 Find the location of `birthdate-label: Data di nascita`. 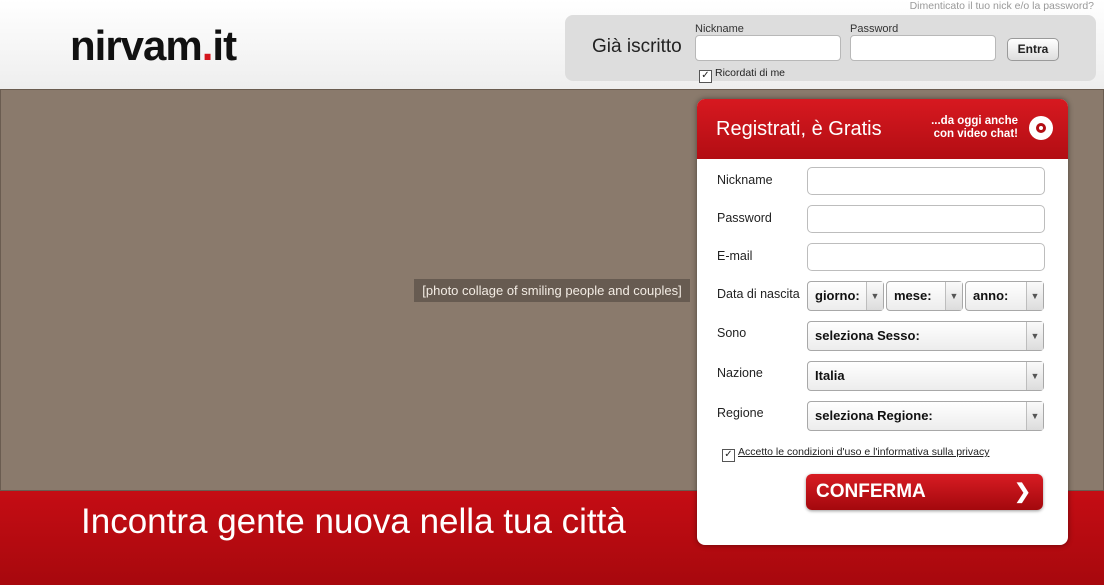

birthdate-label: Data di nascita is located at coordinates (758, 294).